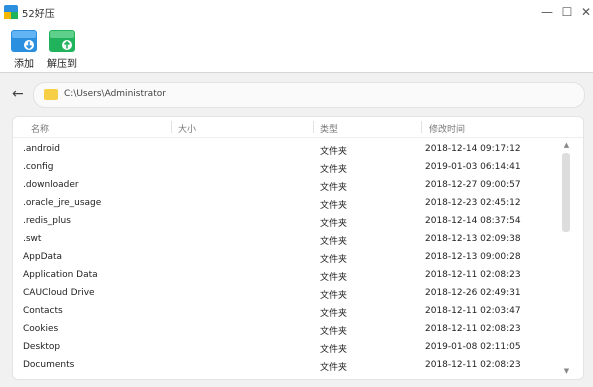 The image size is (593, 387). I want to click on file-list-header: 名称 大小 类型 修改时间, so click(298, 127).